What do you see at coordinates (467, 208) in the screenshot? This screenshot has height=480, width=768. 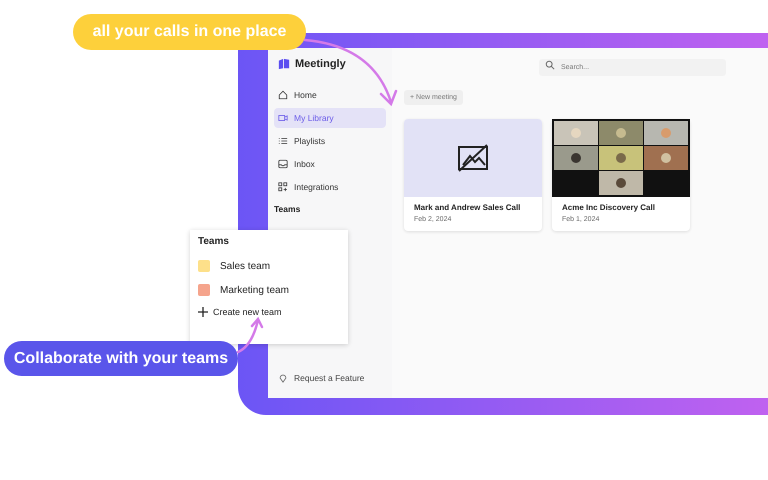 I see `meeting-title: Mark and Andrew Sales Call` at bounding box center [467, 208].